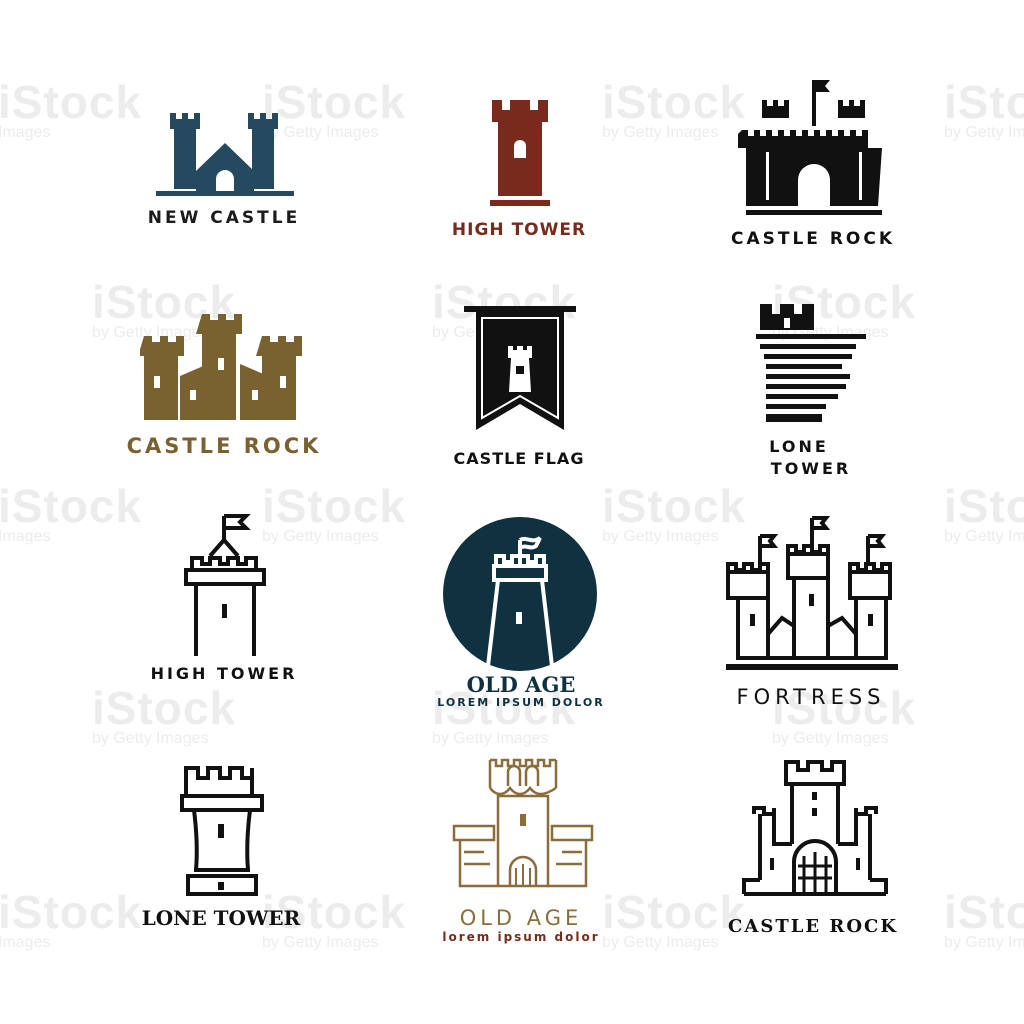  What do you see at coordinates (225, 585) in the screenshot?
I see `flag-tower-outline-icon` at bounding box center [225, 585].